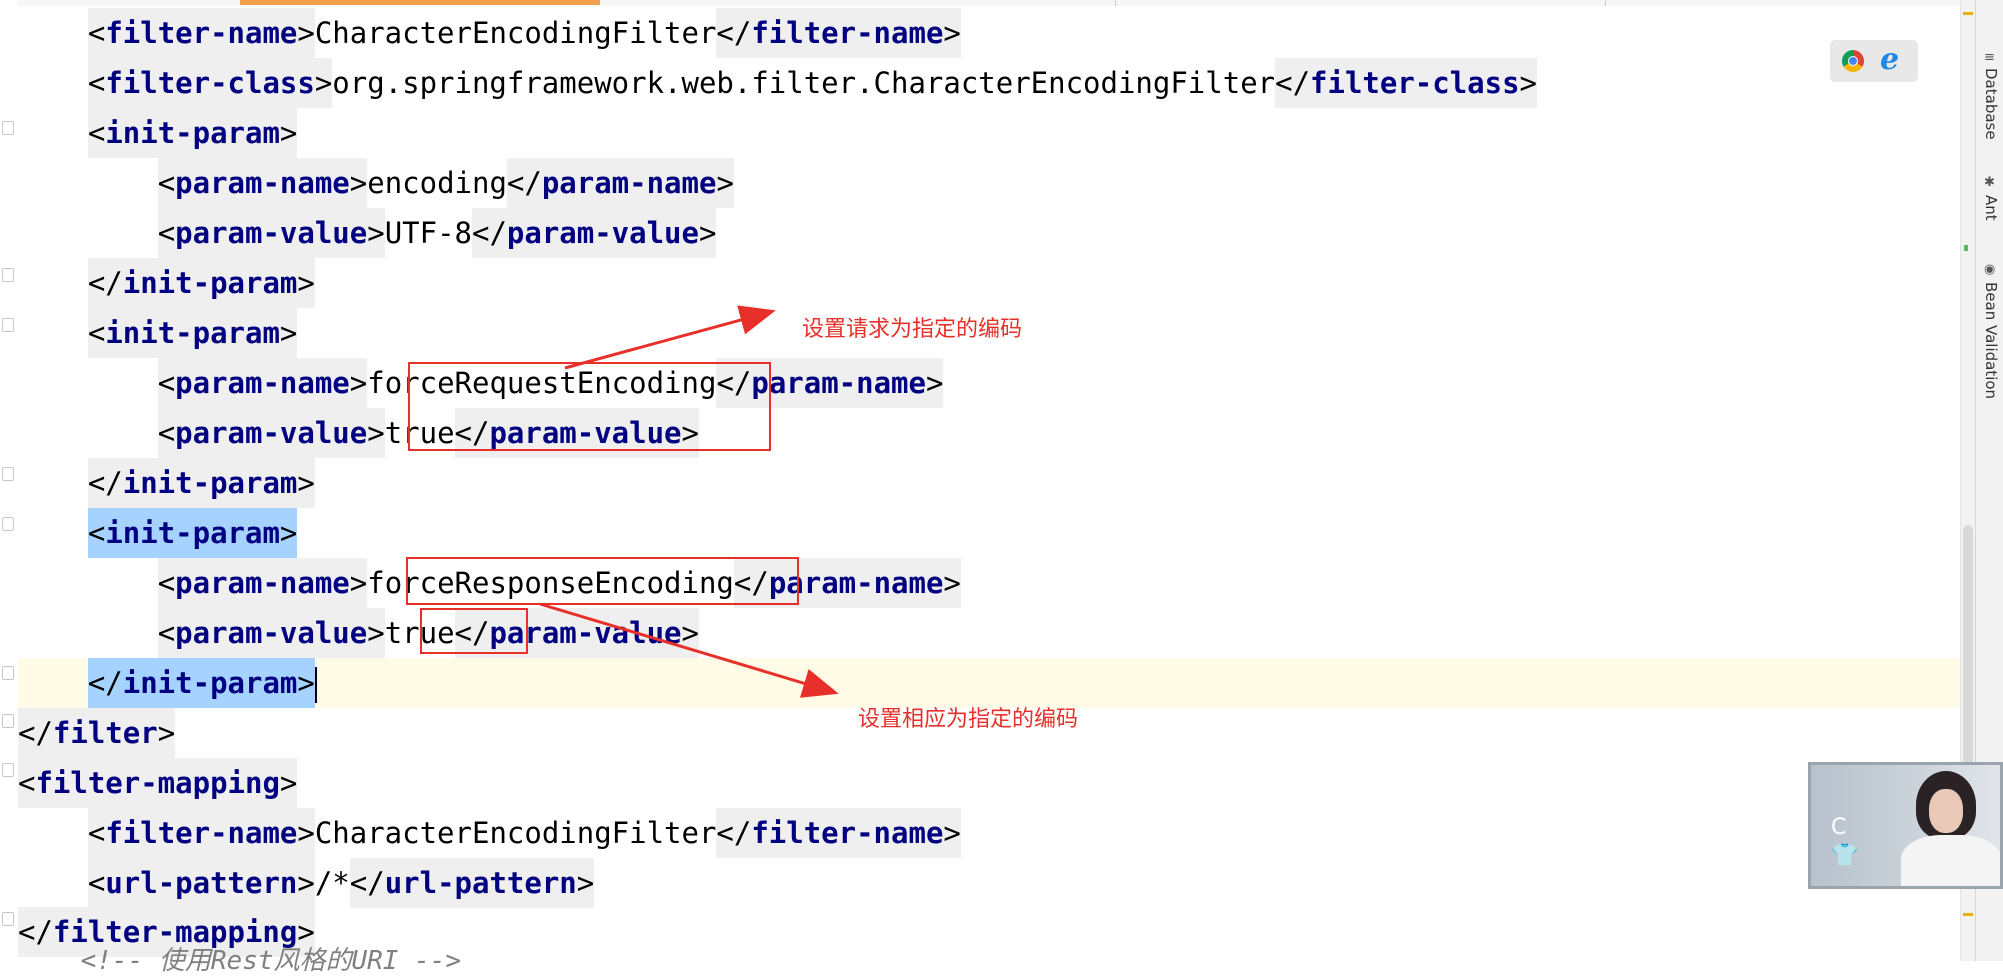 This screenshot has height=976, width=2003. Describe the element at coordinates (1989, 337) in the screenshot. I see `sidebar-tab-bean-validation: ◉ Bean Validation` at that location.